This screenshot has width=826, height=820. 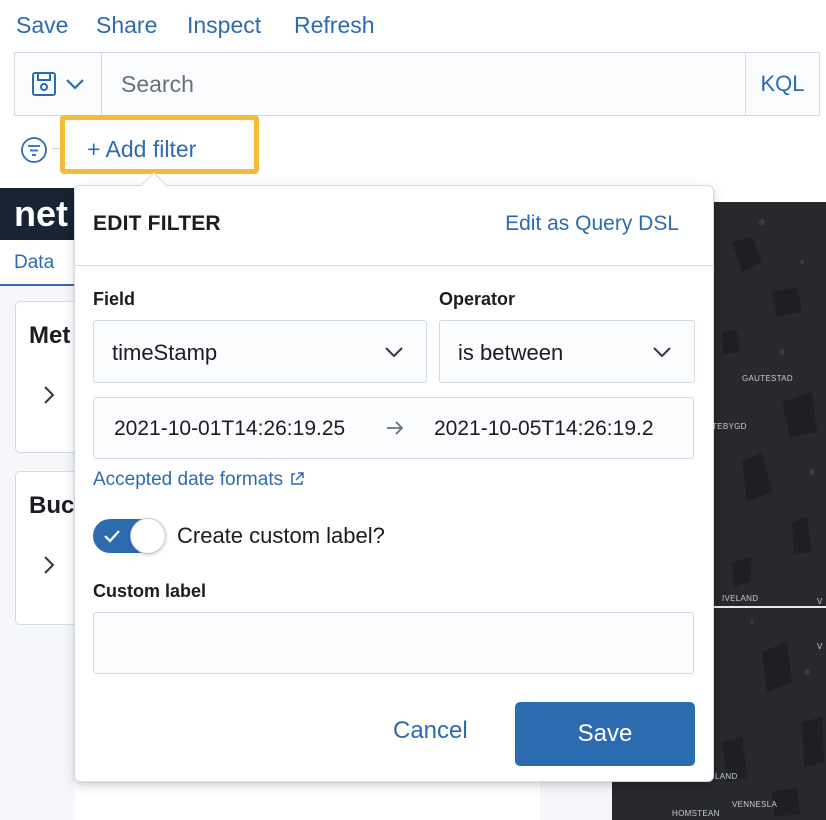 I want to click on refresh-link: Refresh, so click(x=334, y=25).